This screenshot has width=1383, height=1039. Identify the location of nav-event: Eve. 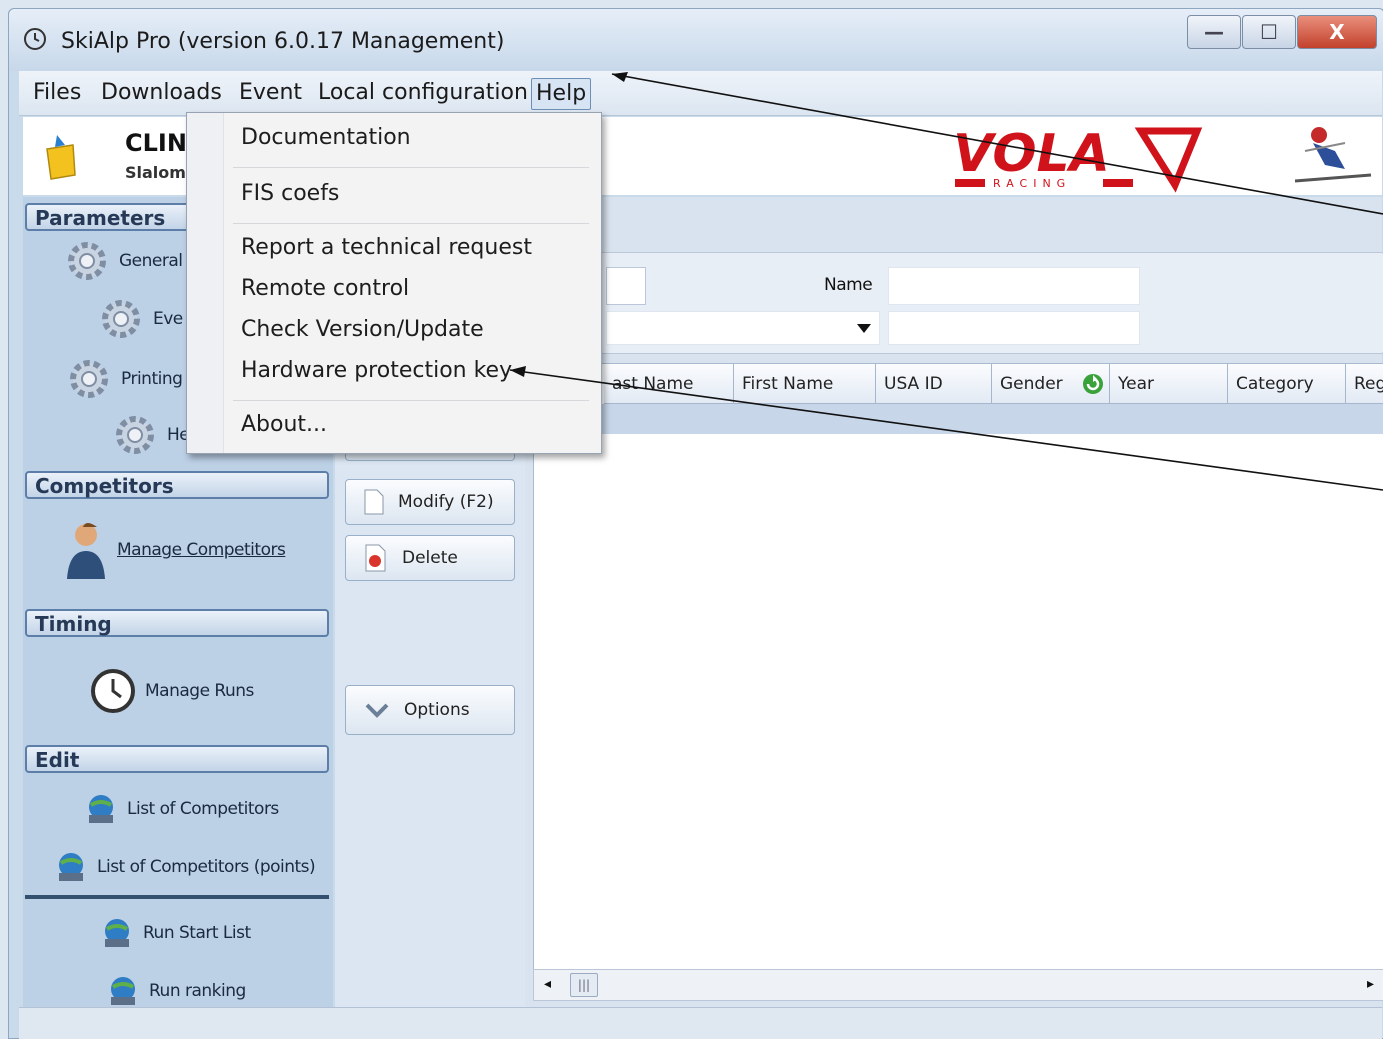
(140, 319).